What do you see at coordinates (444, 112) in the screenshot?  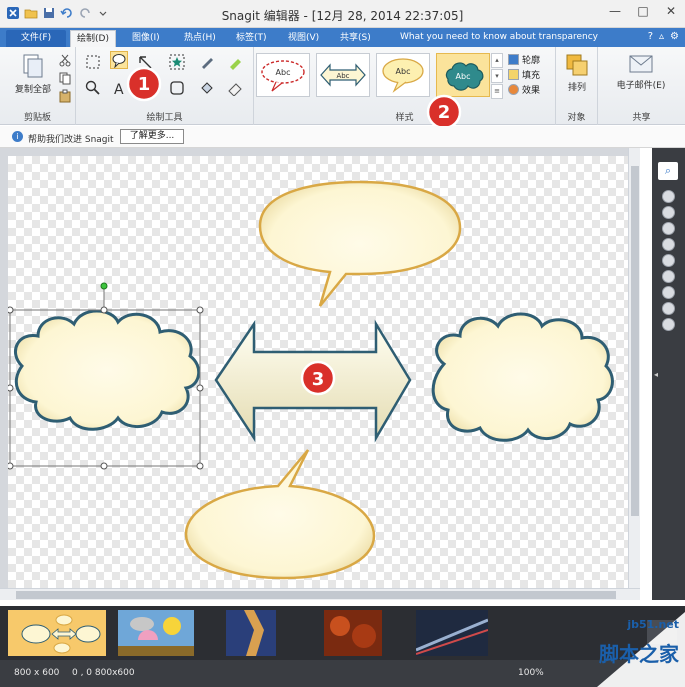 I see `marker-2-label: 2` at bounding box center [444, 112].